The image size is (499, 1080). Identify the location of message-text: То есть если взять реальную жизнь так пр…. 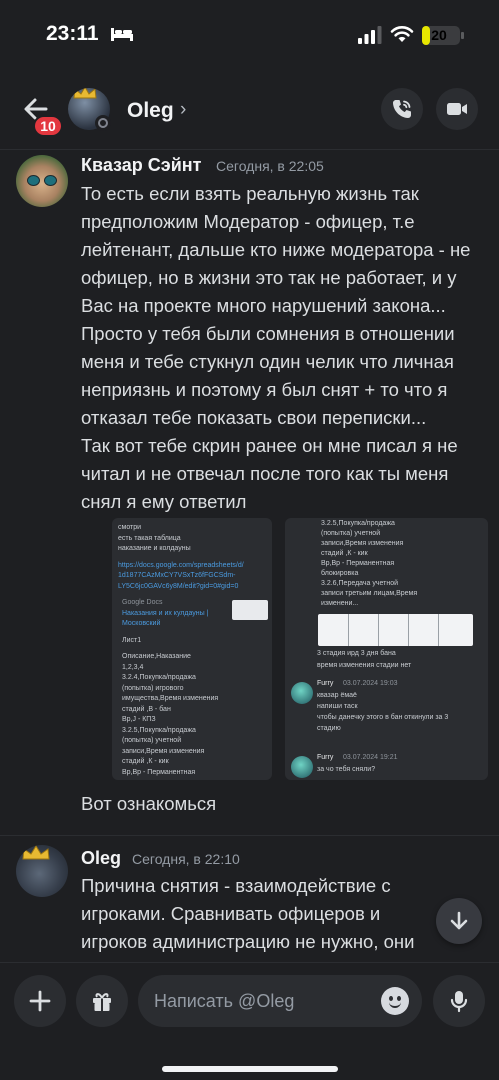
(276, 249).